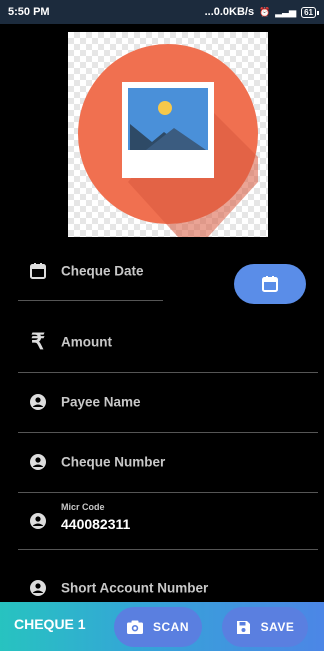 The width and height of the screenshot is (324, 651). I want to click on status-icons: ...0.0KB/s ⏰ ▂▃▅ 61, so click(261, 12).